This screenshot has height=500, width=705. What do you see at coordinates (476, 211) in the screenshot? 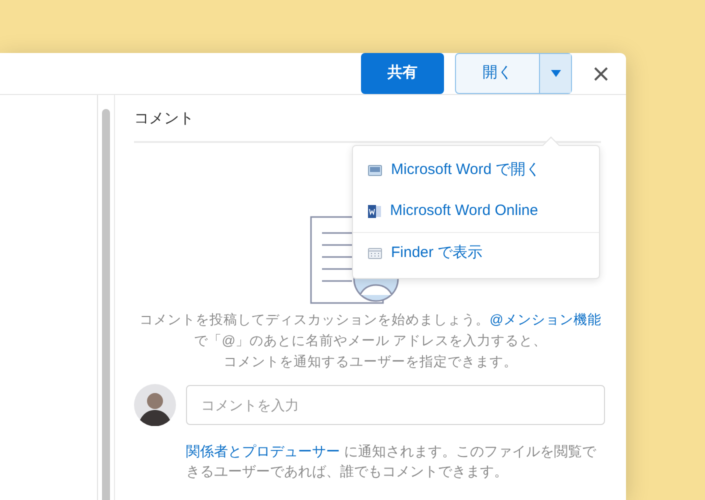
I see `menu-item: Microsoft Word Online` at bounding box center [476, 211].